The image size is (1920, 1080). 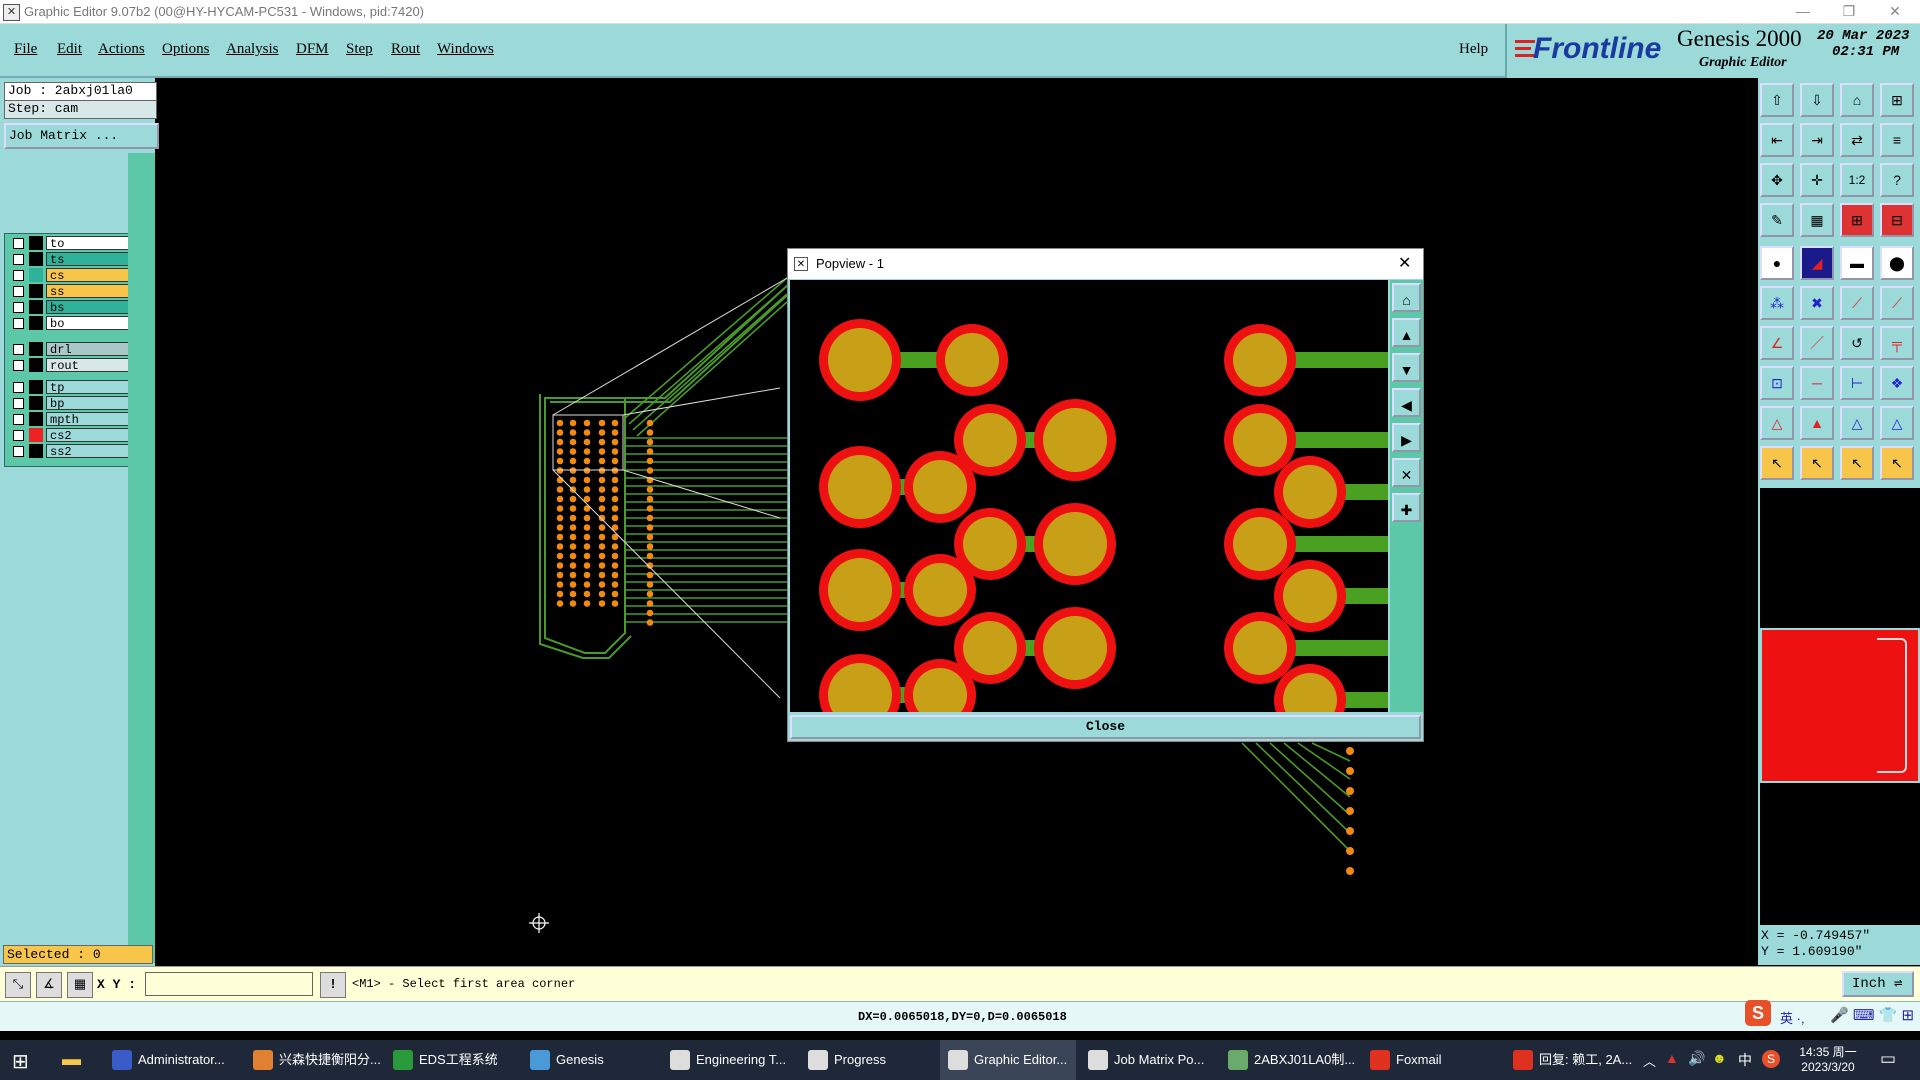 What do you see at coordinates (1719, 1058) in the screenshot?
I see `tray-smile-icon: ☻` at bounding box center [1719, 1058].